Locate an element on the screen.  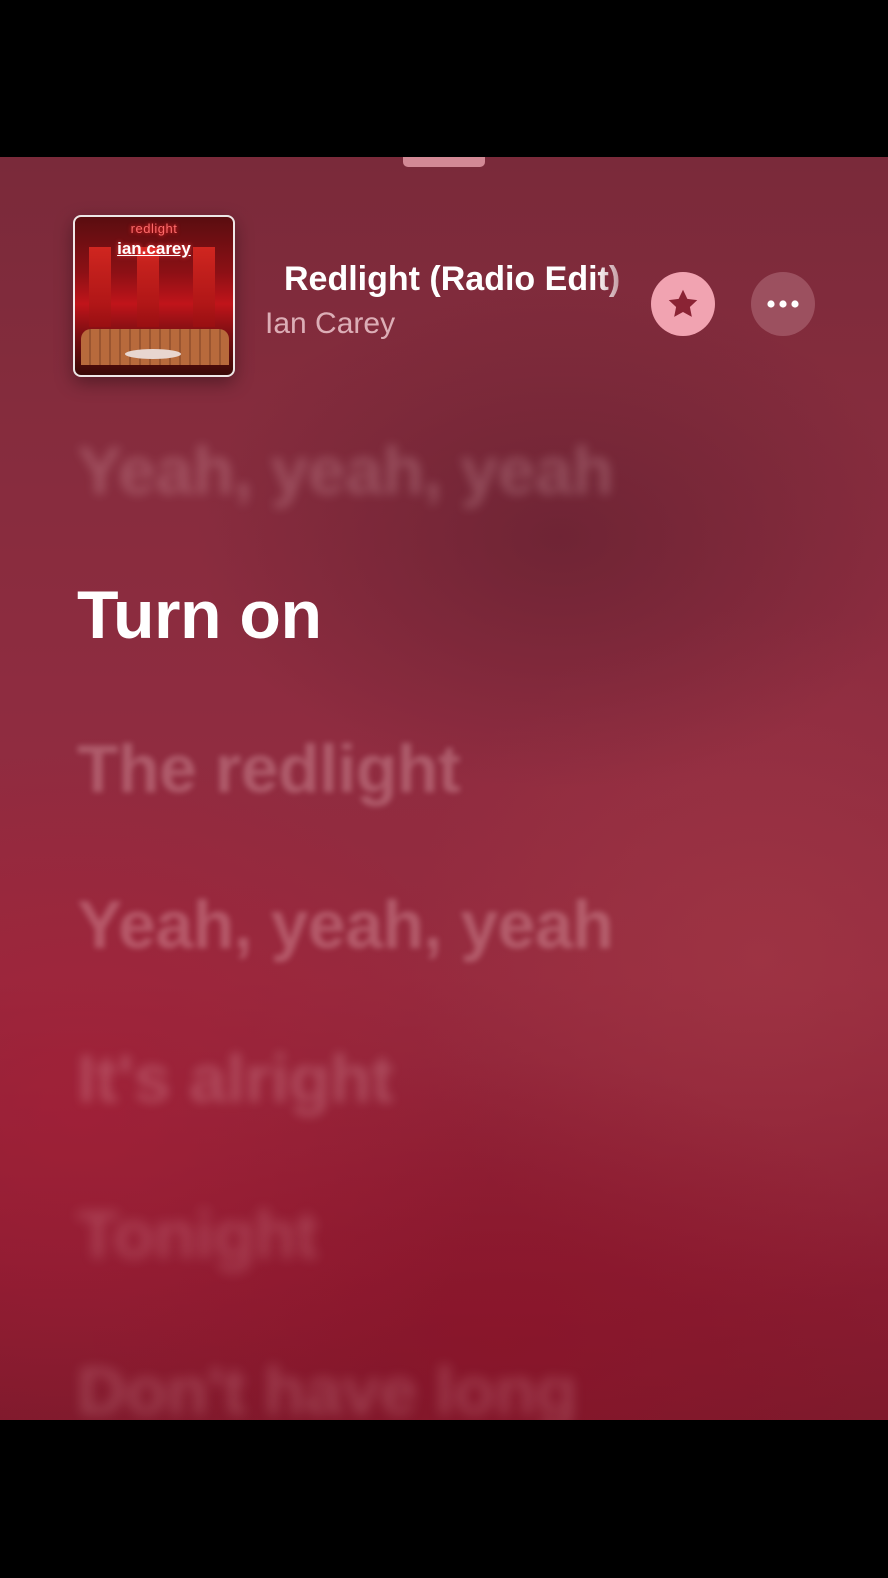
more-options-button is located at coordinates (783, 304).